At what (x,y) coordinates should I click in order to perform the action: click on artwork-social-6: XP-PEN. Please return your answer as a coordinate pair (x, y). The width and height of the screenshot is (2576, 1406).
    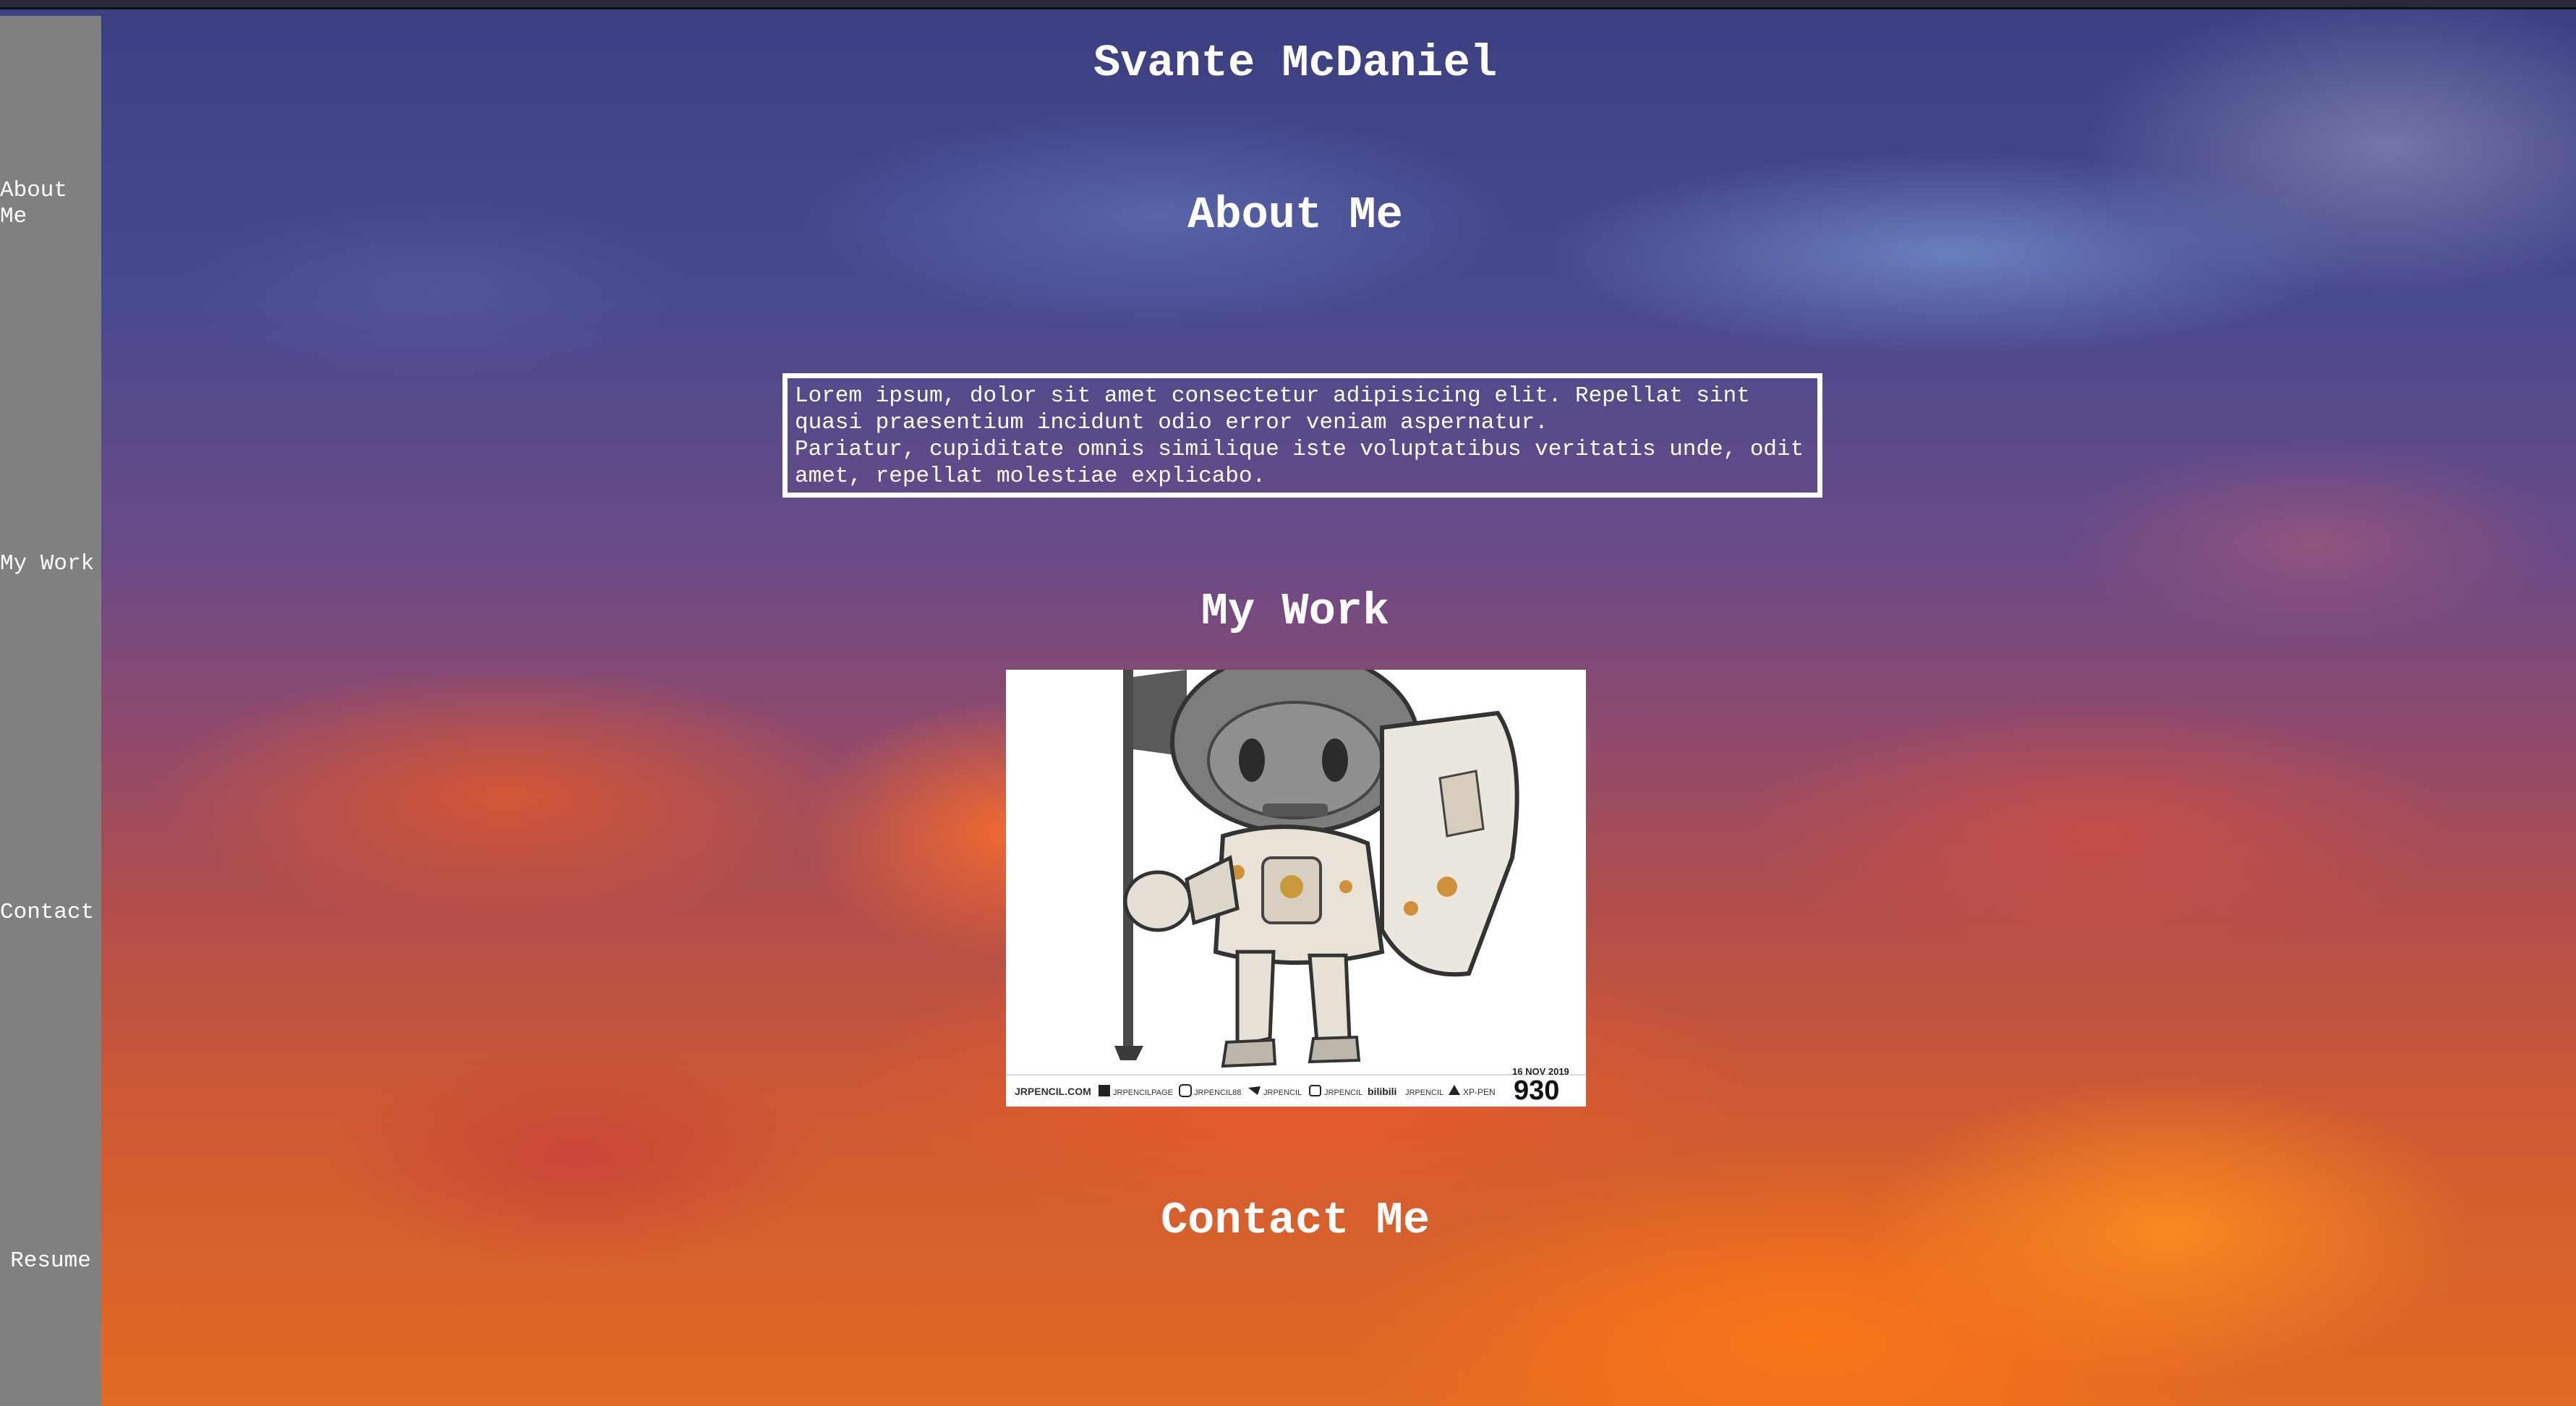
    Looking at the image, I should click on (1479, 1092).